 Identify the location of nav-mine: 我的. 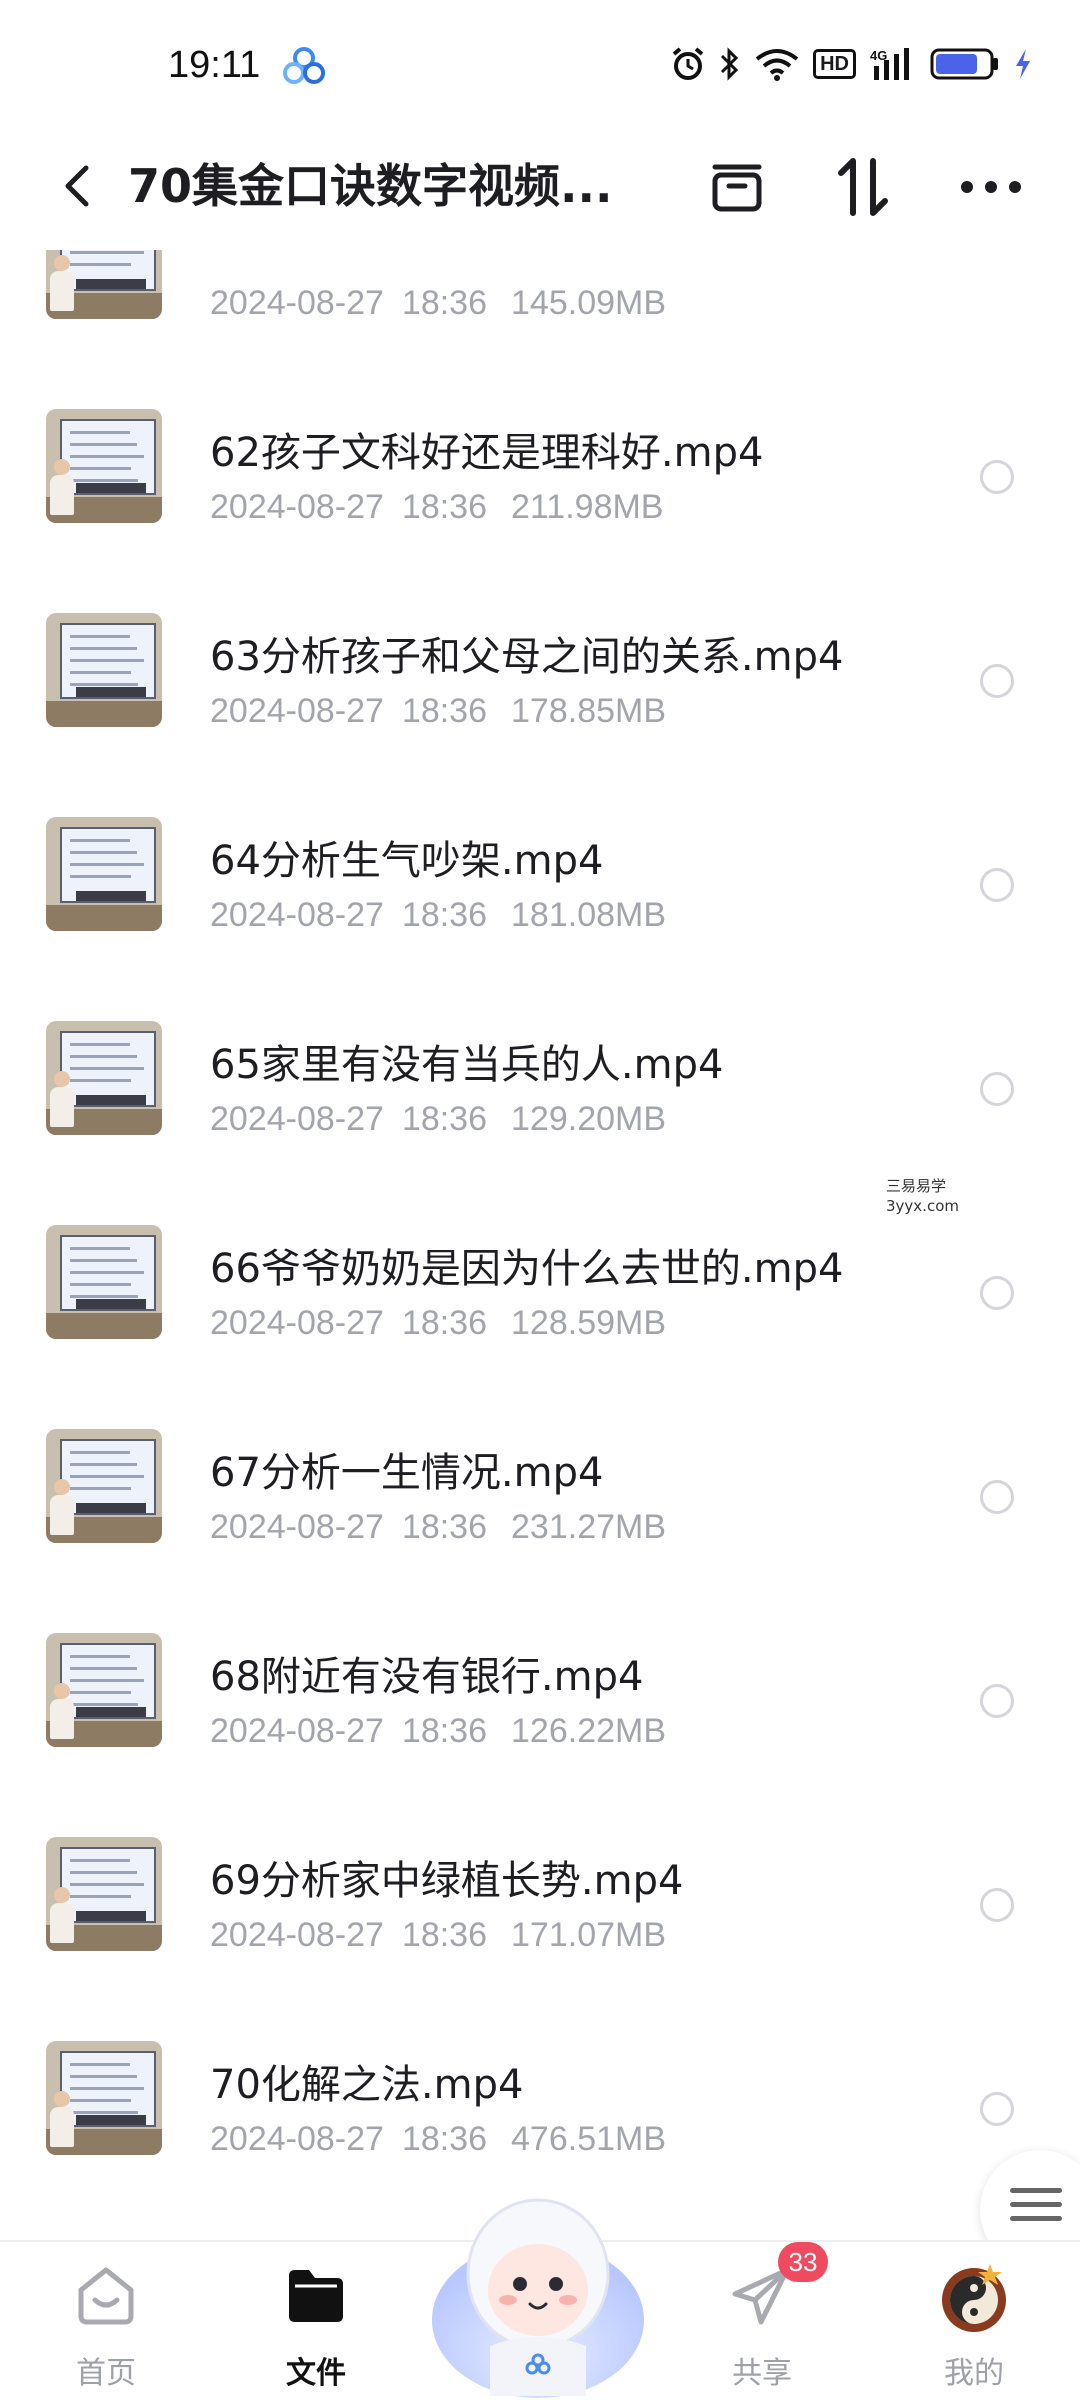
(974, 2321).